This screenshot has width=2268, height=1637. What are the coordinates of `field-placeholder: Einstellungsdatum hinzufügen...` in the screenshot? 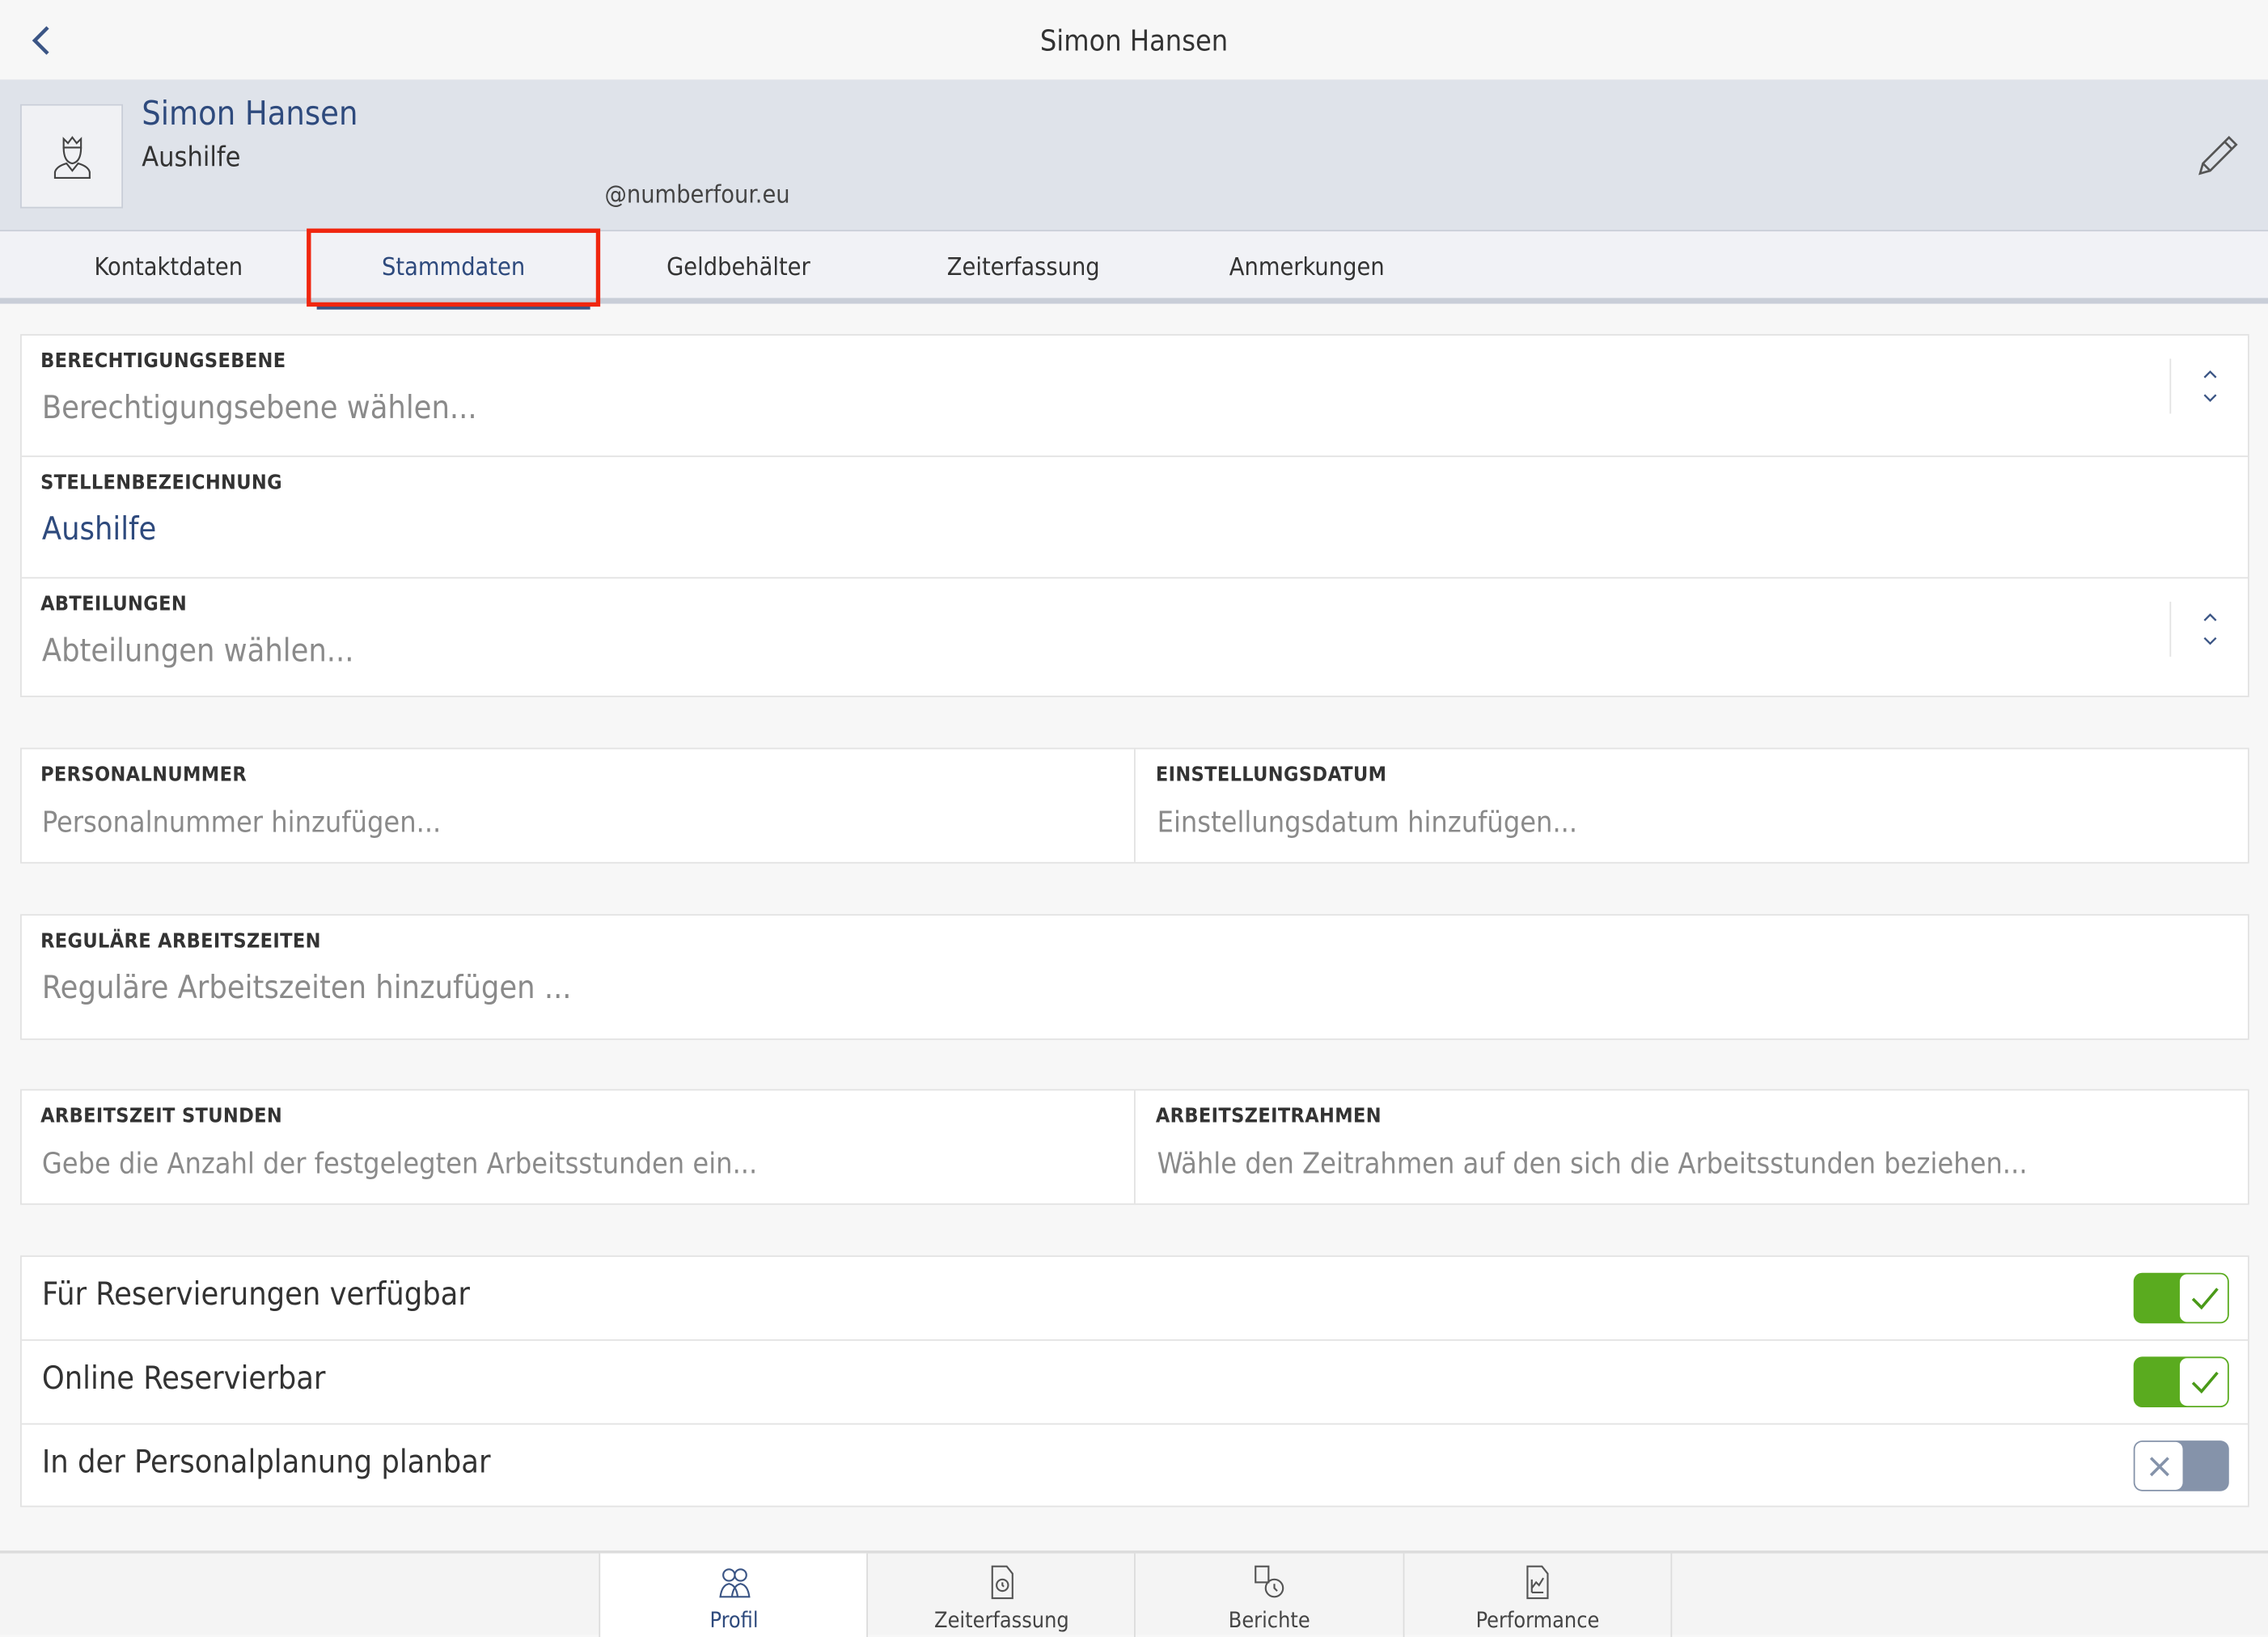 It's located at (1368, 822).